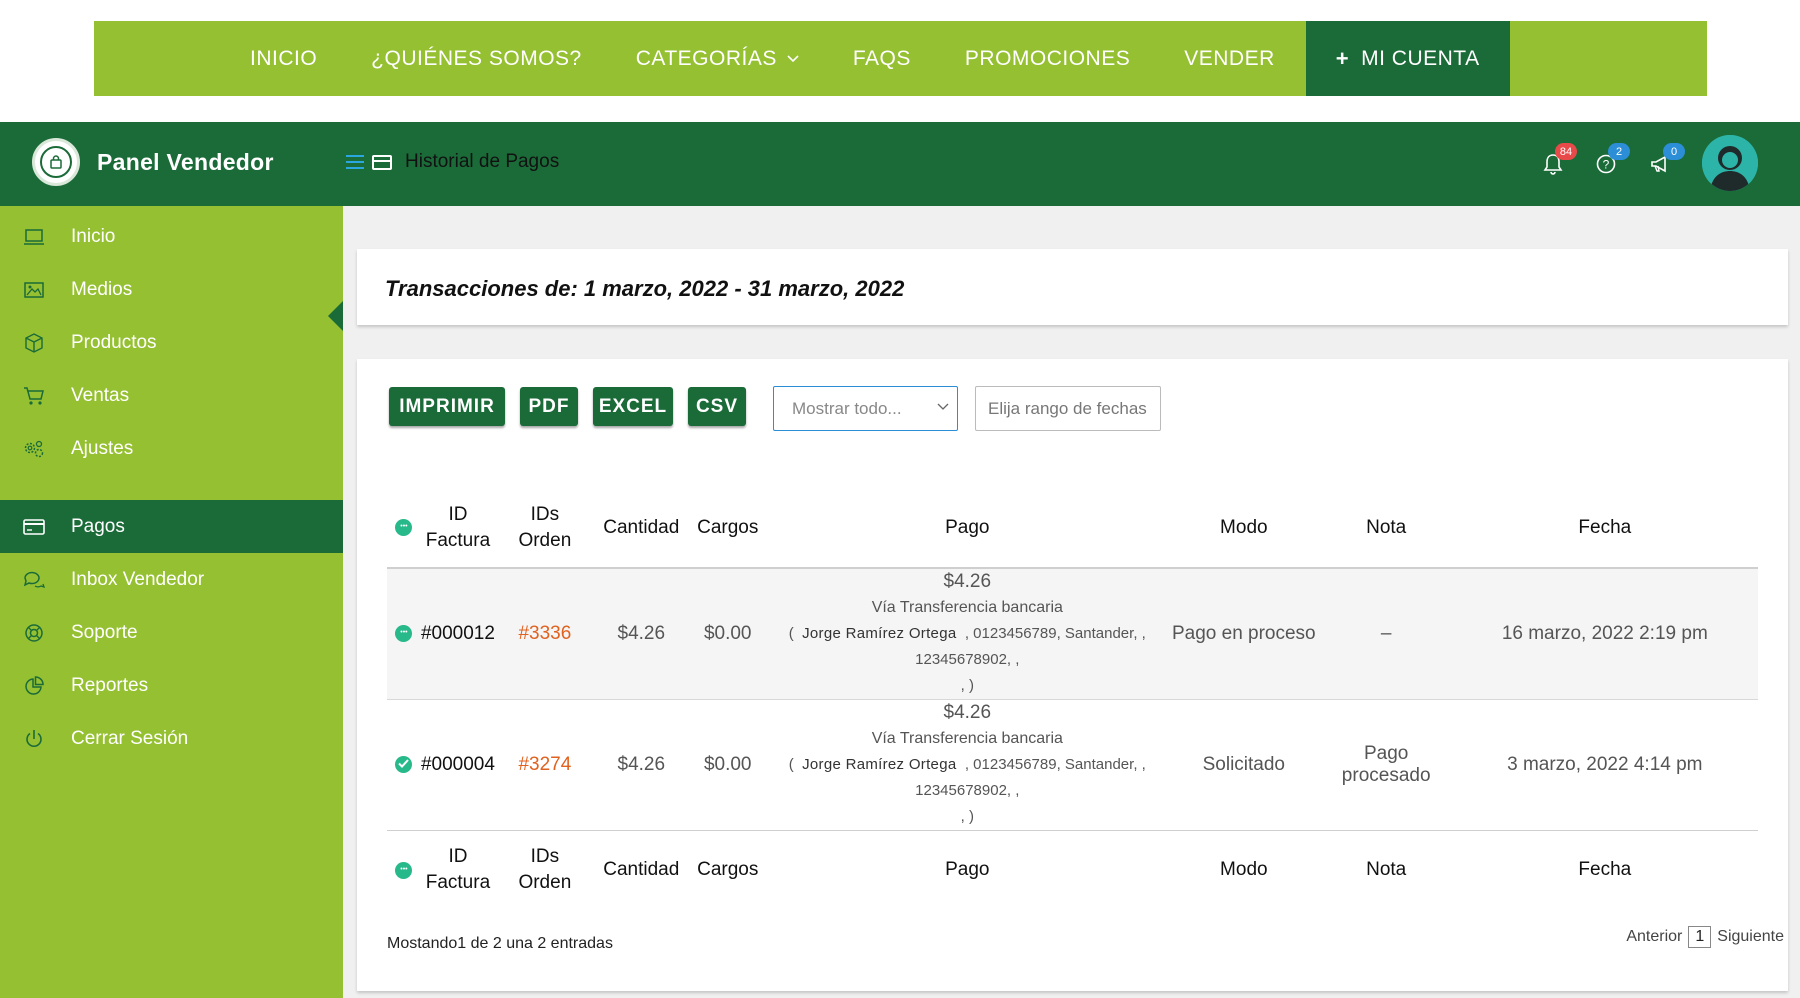 The height and width of the screenshot is (998, 1800). I want to click on sidebar-item-label: Reportes, so click(110, 685).